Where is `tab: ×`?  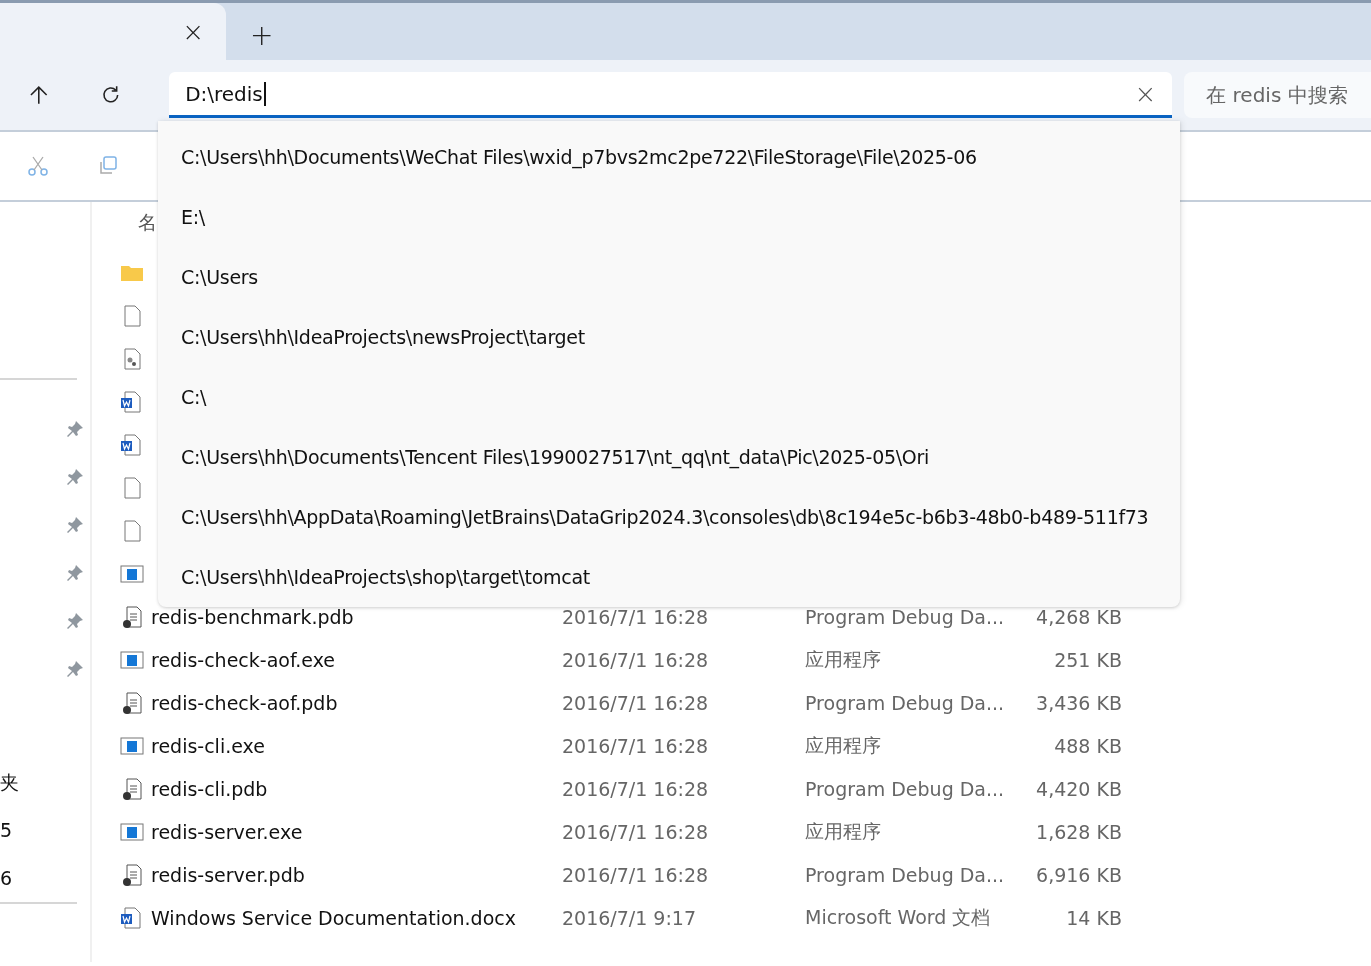 tab: × is located at coordinates (113, 31).